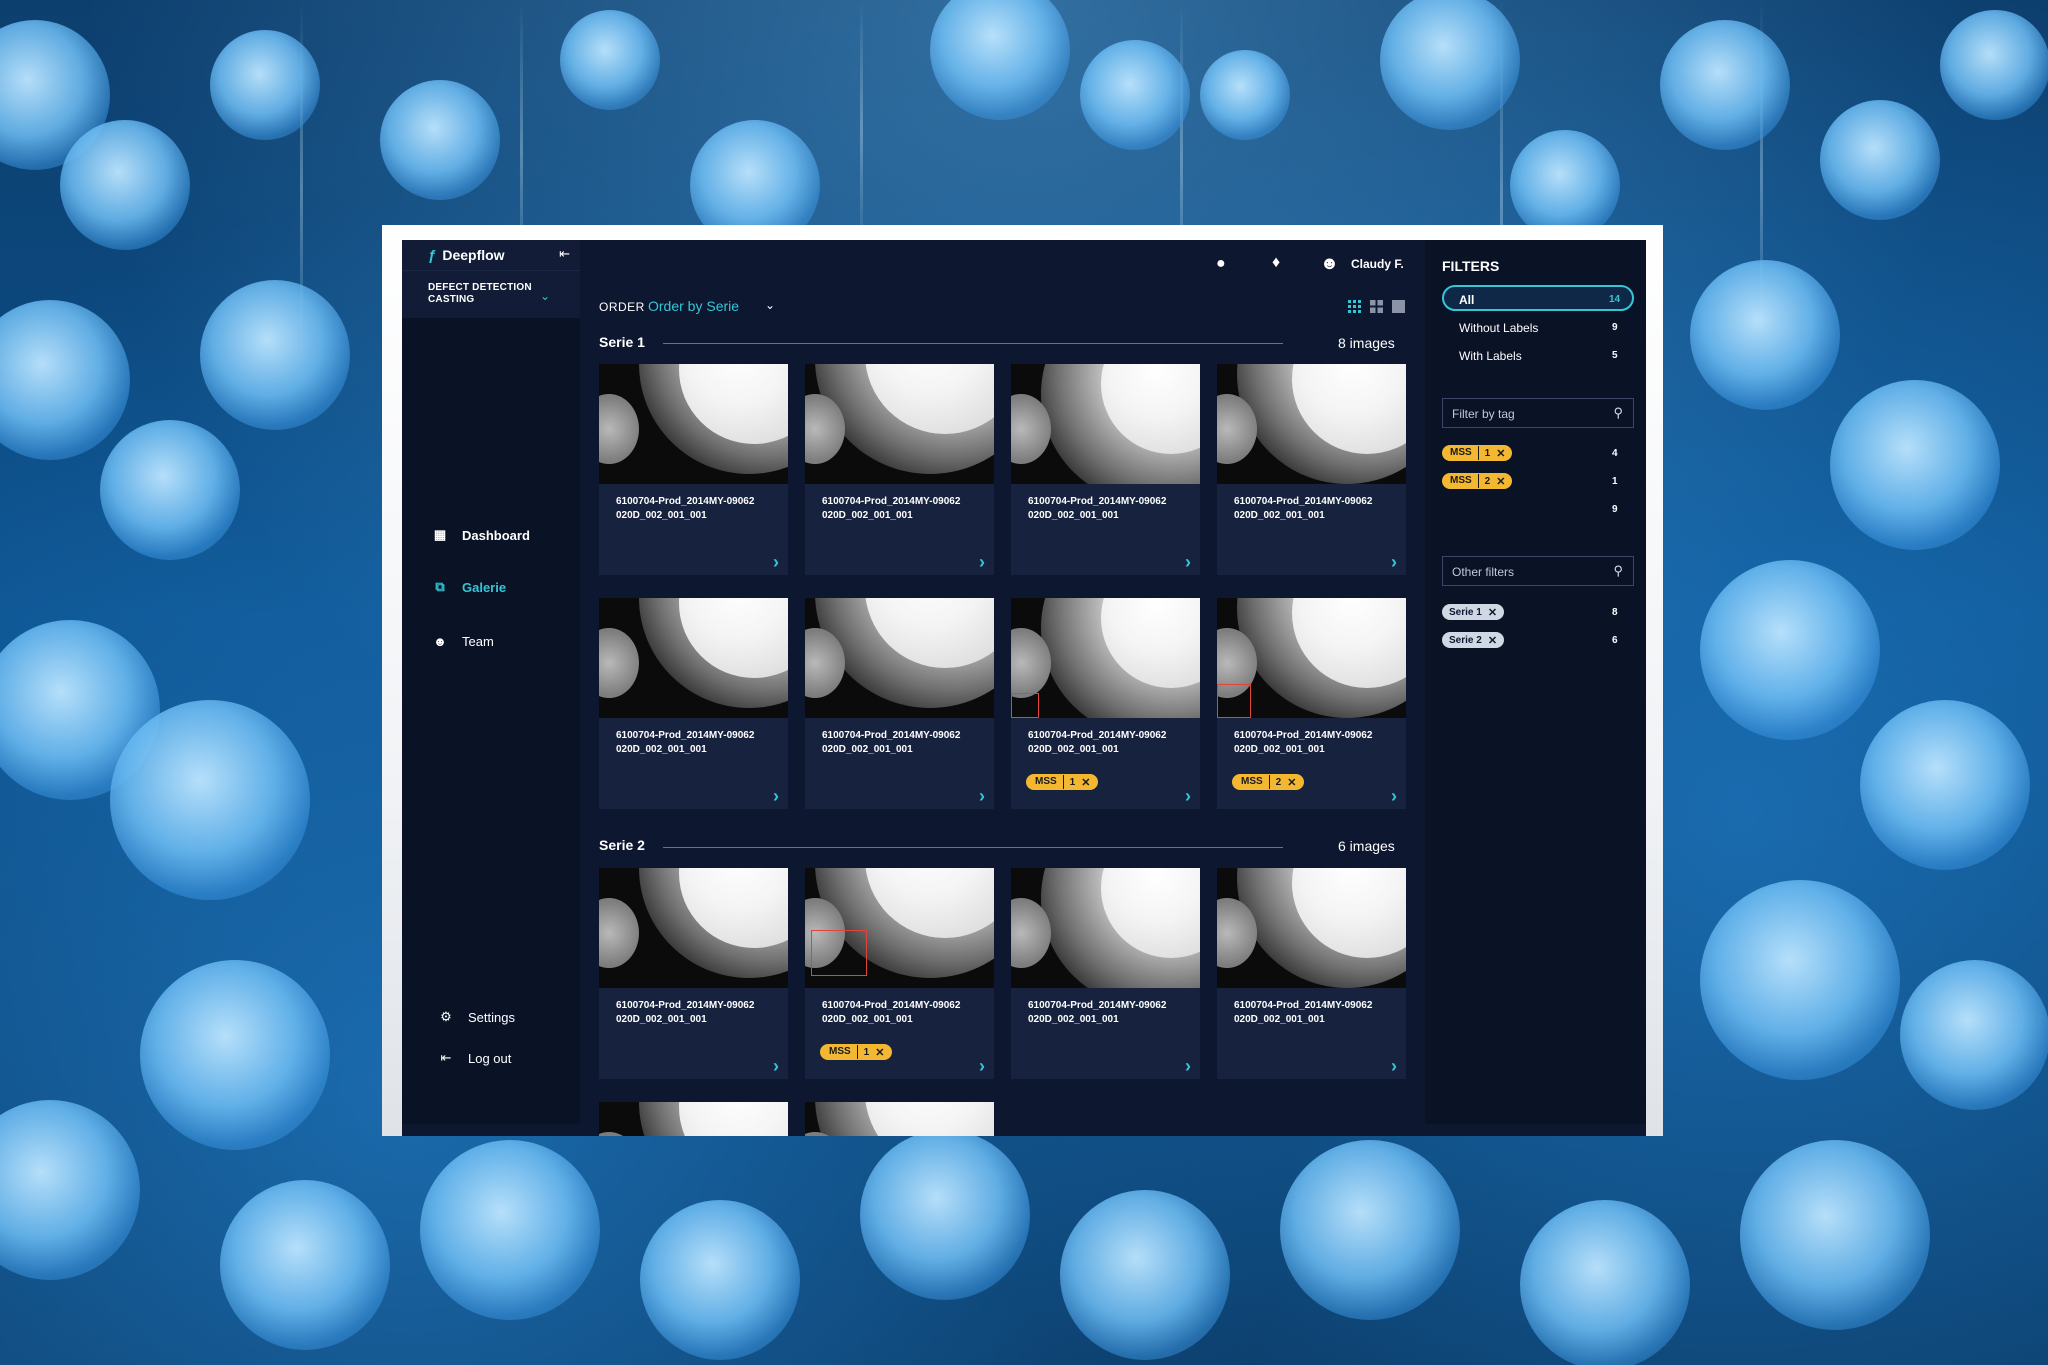 The width and height of the screenshot is (2048, 1365). I want to click on filter-option-label: All, so click(1467, 300).